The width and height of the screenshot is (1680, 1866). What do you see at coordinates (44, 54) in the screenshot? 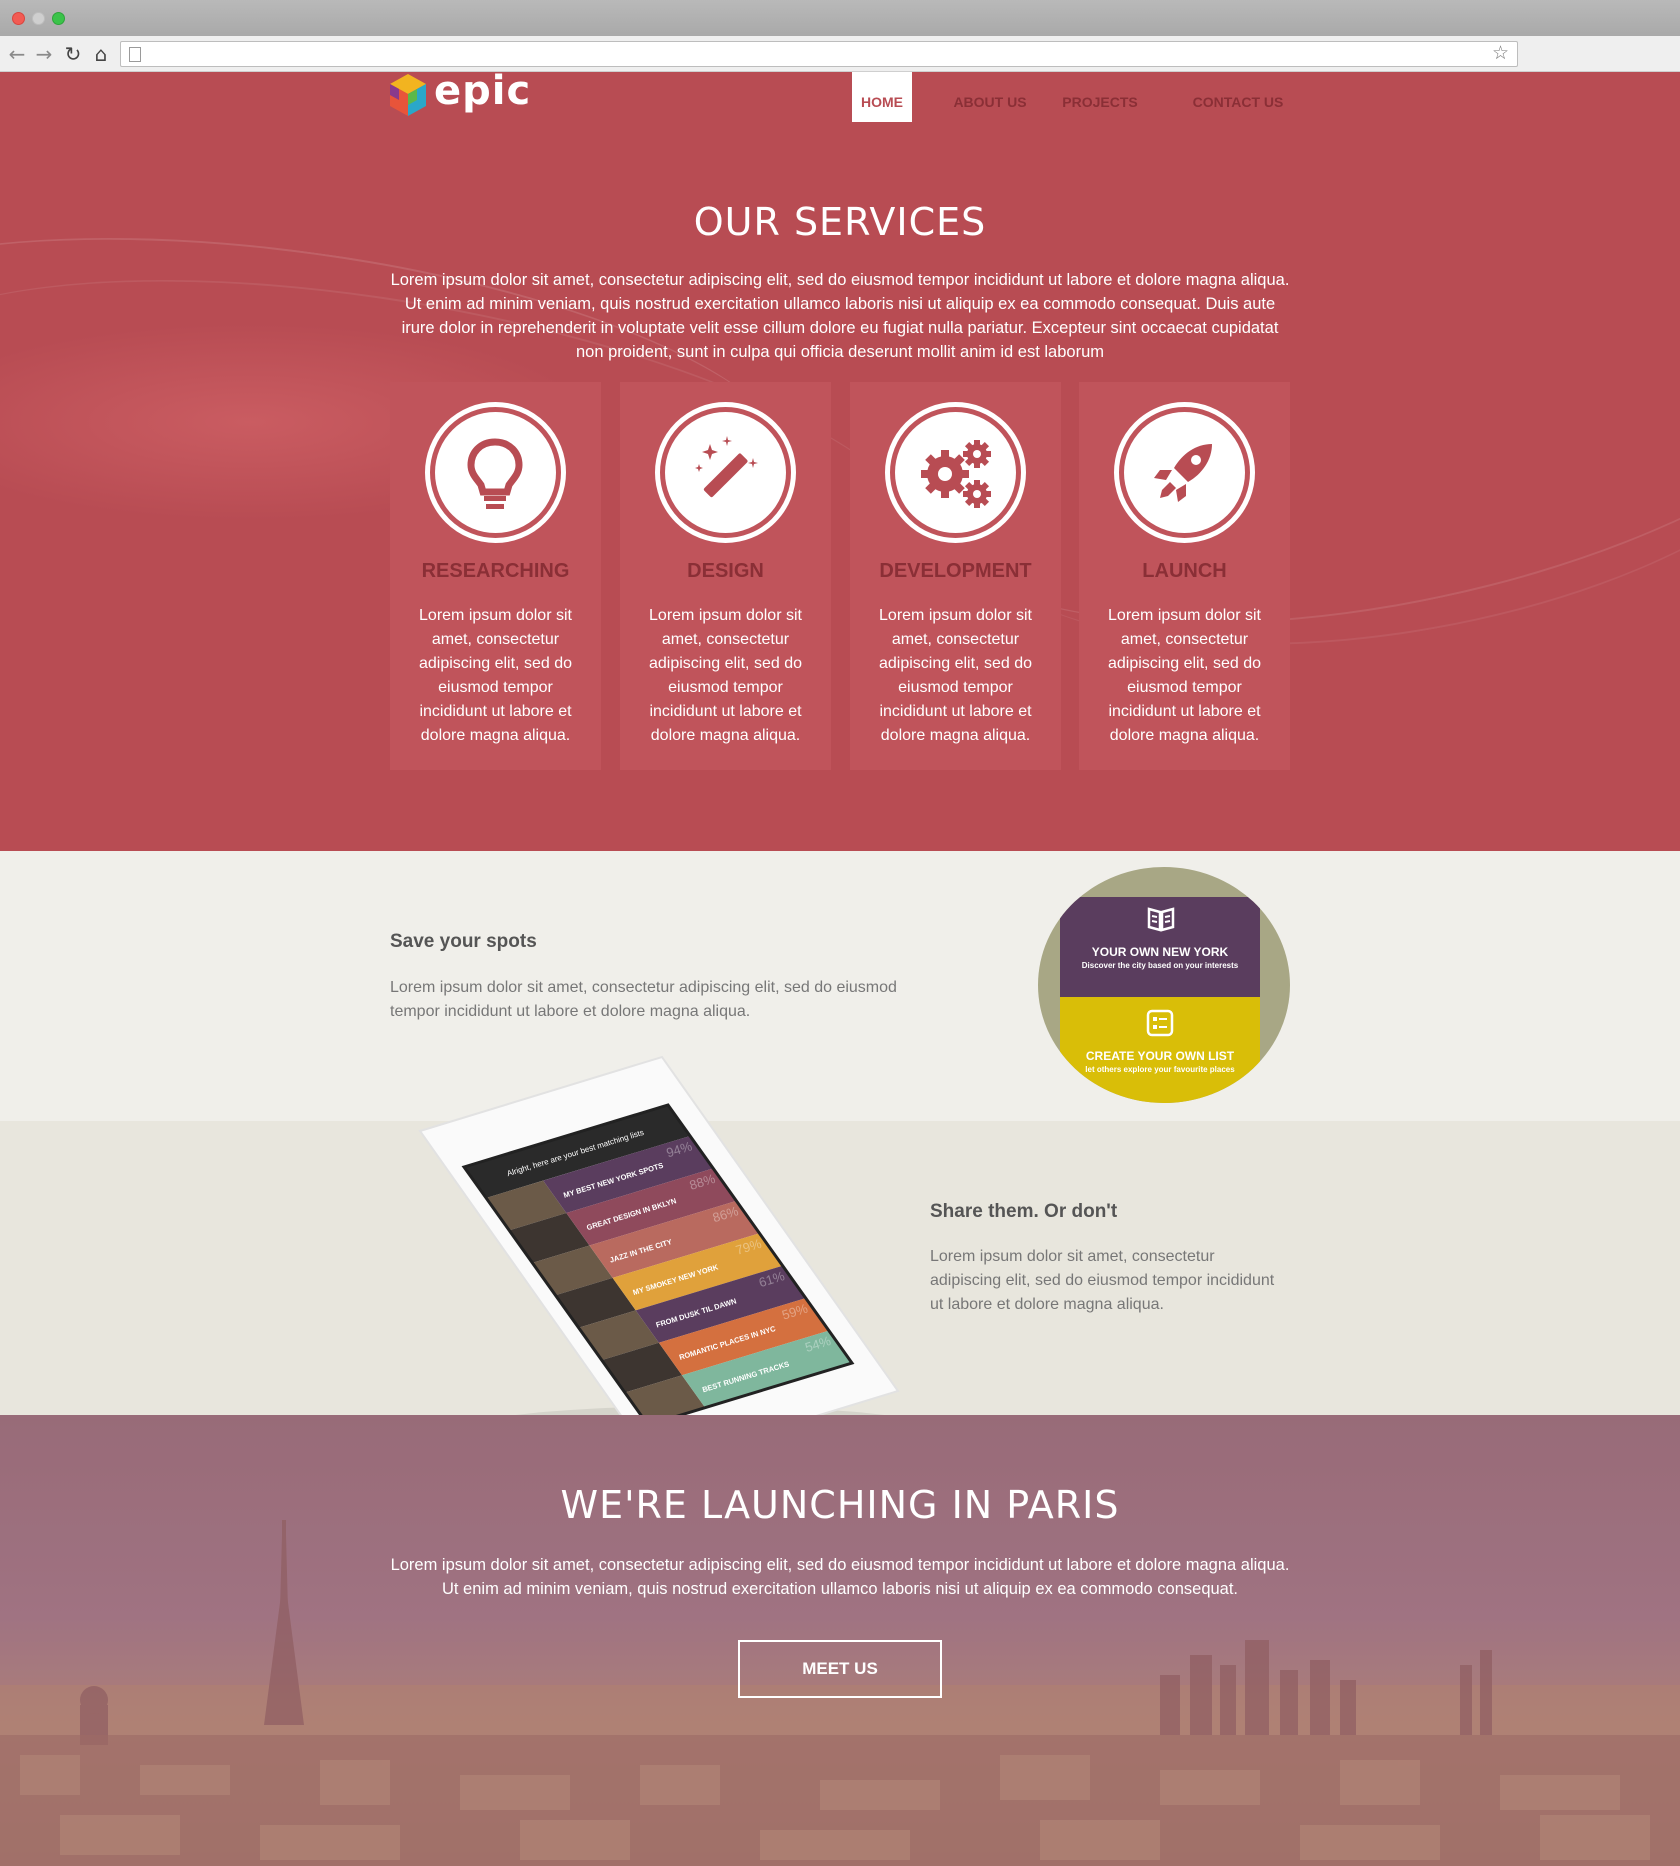
I see `forward-arrow-icon: →` at bounding box center [44, 54].